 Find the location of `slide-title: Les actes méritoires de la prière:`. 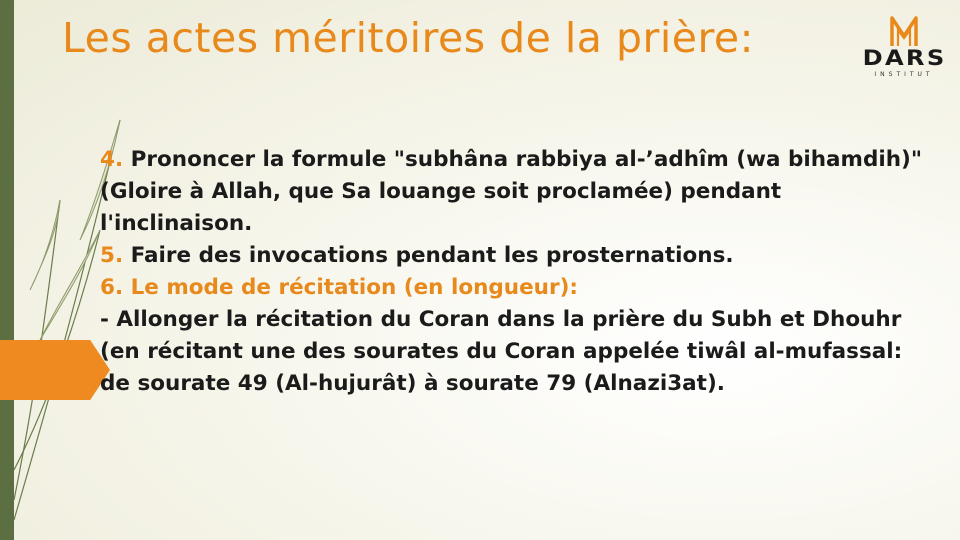

slide-title: Les actes méritoires de la prière: is located at coordinates (408, 38).